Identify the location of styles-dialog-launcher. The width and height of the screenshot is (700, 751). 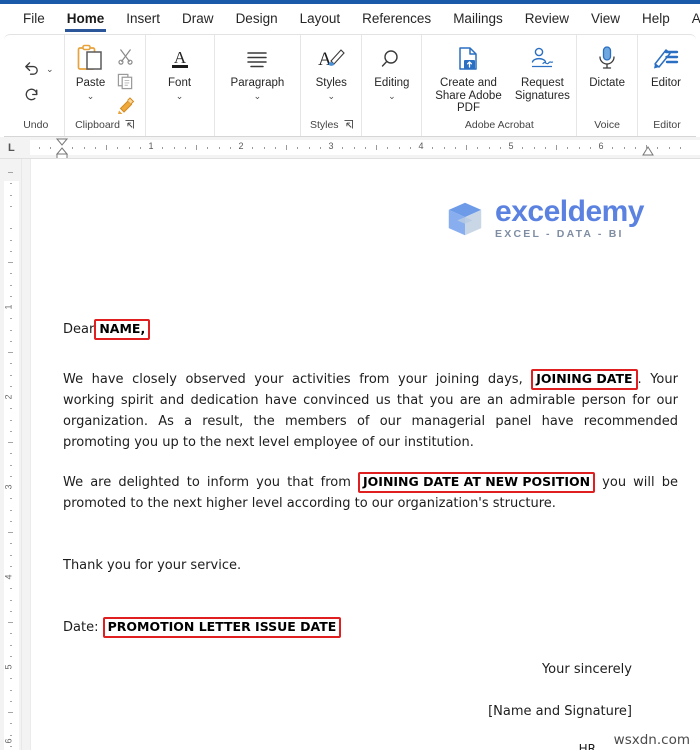
(348, 124).